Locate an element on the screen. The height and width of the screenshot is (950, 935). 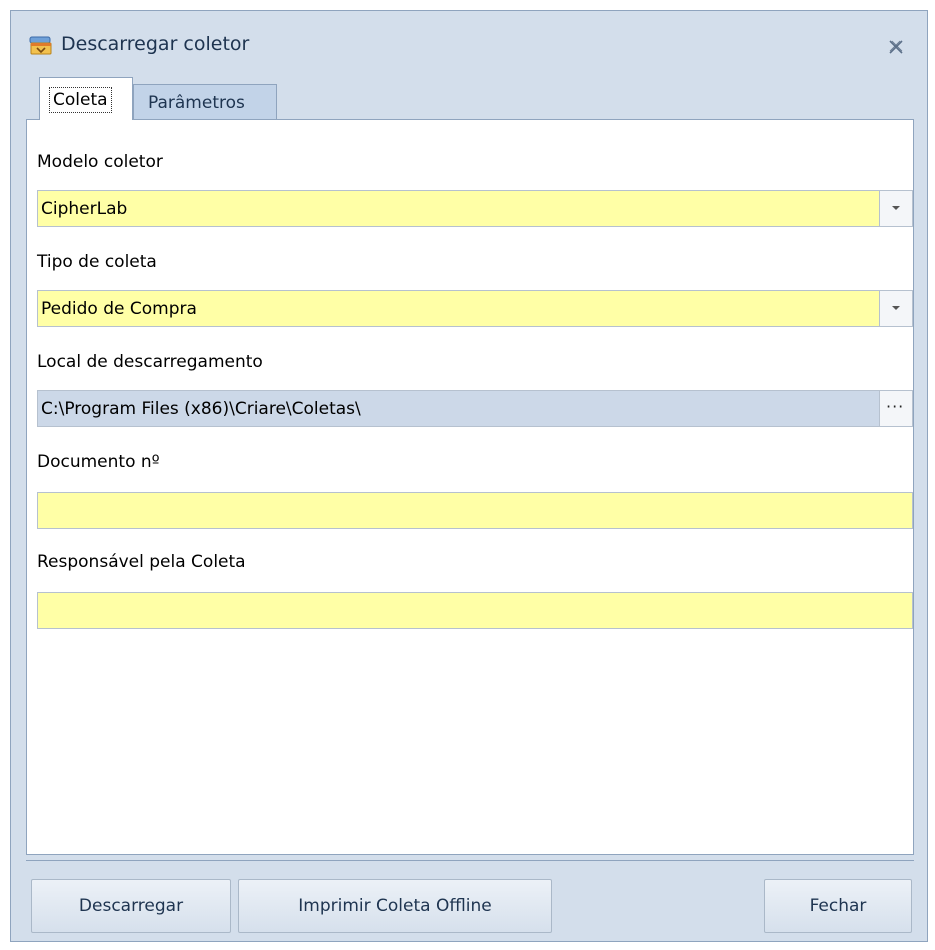
download-collector-icon is located at coordinates (41, 46).